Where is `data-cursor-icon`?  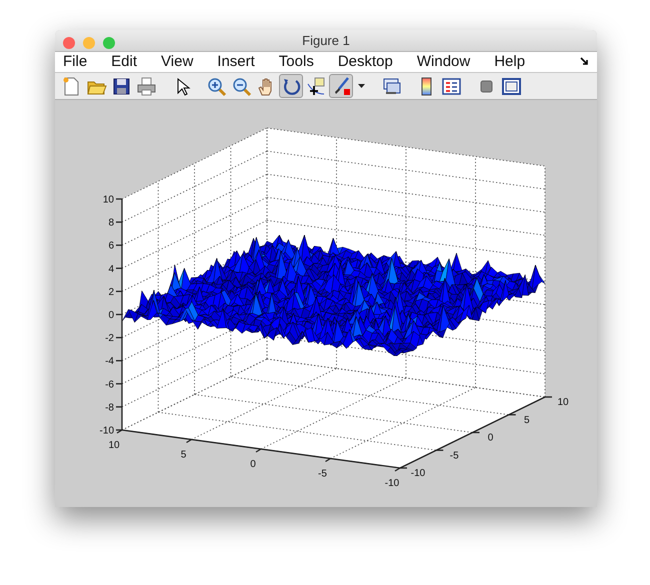
data-cursor-icon is located at coordinates (316, 86).